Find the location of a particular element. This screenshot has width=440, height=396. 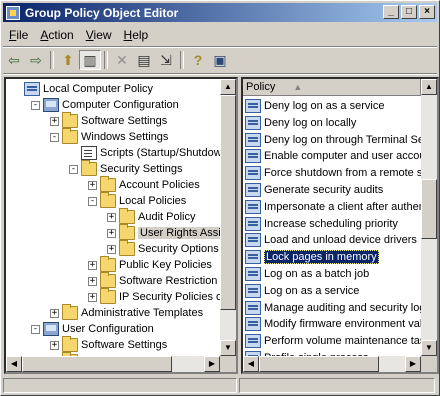

up-folder-icon: ⬆ is located at coordinates (68, 60).